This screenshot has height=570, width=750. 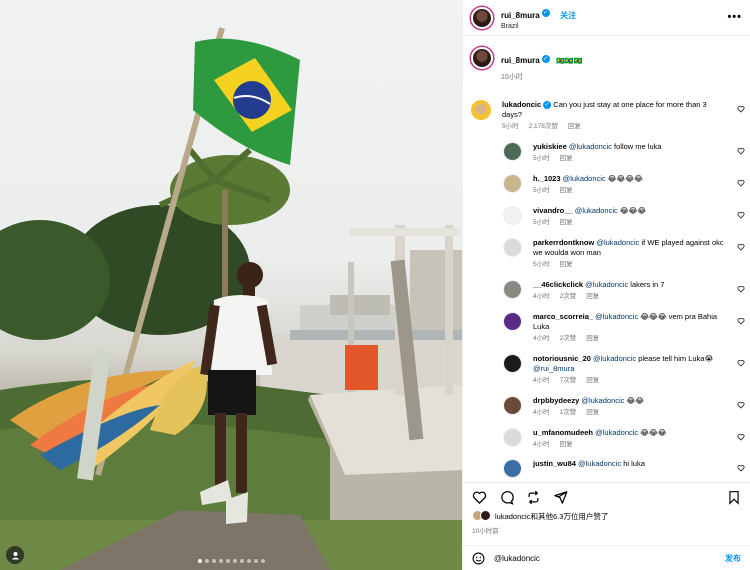 What do you see at coordinates (568, 381) in the screenshot?
I see `reply-like-count: 7次赞` at bounding box center [568, 381].